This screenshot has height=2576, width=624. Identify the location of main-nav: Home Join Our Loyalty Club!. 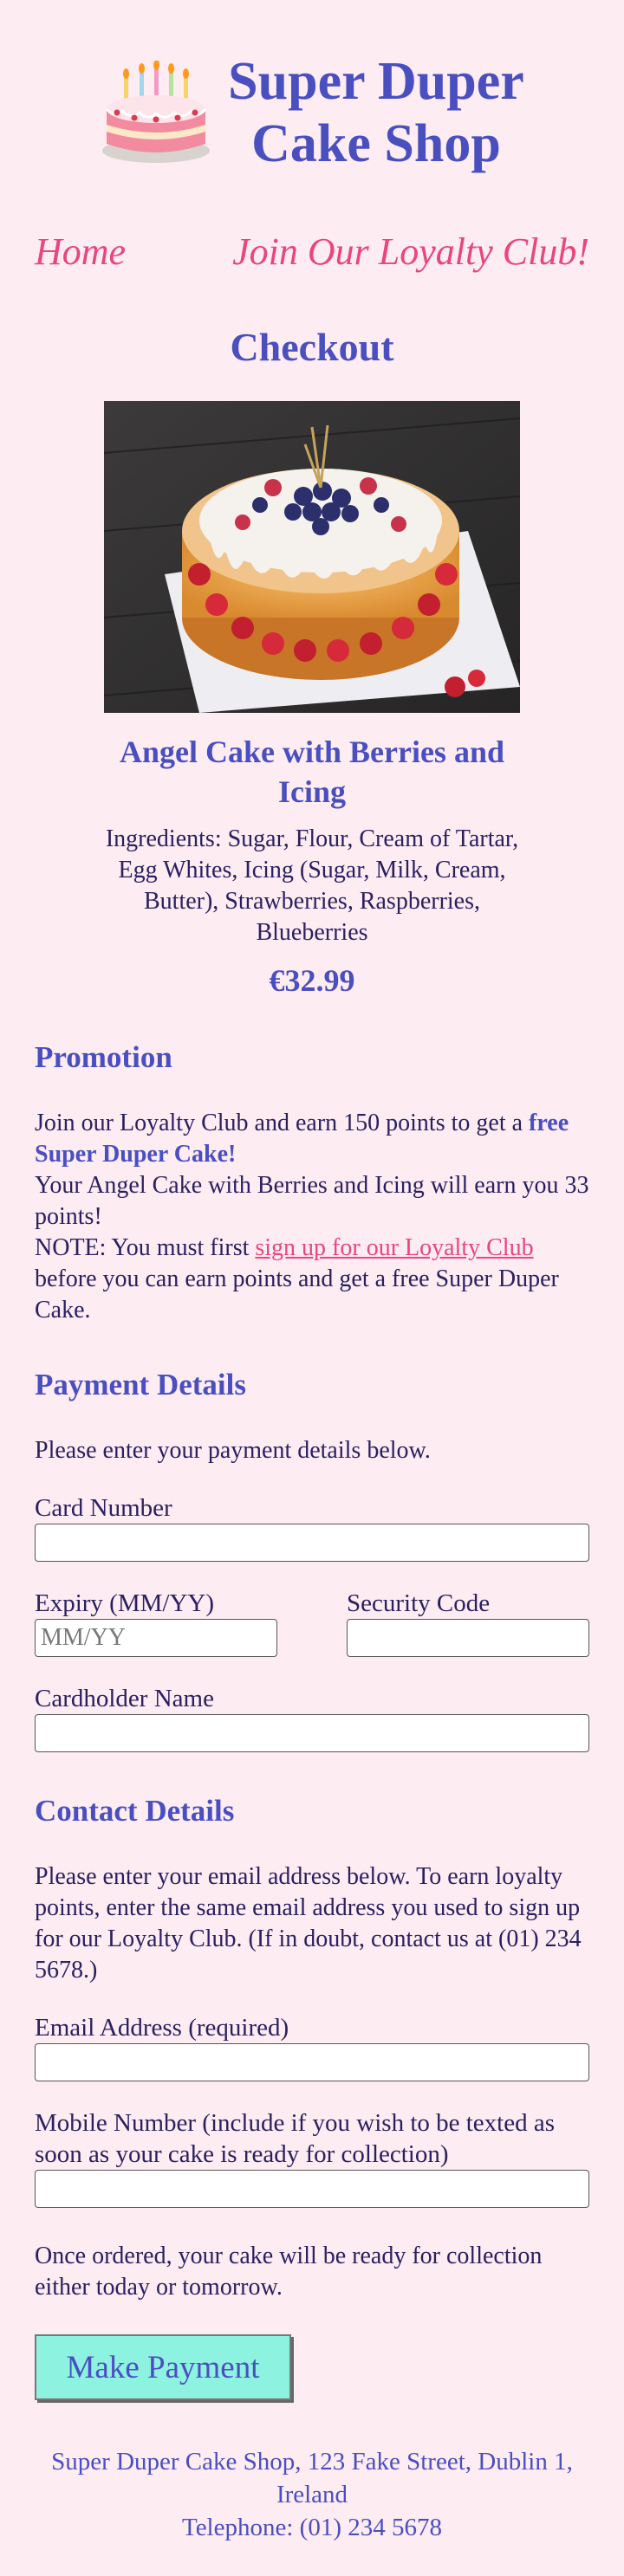
(312, 251).